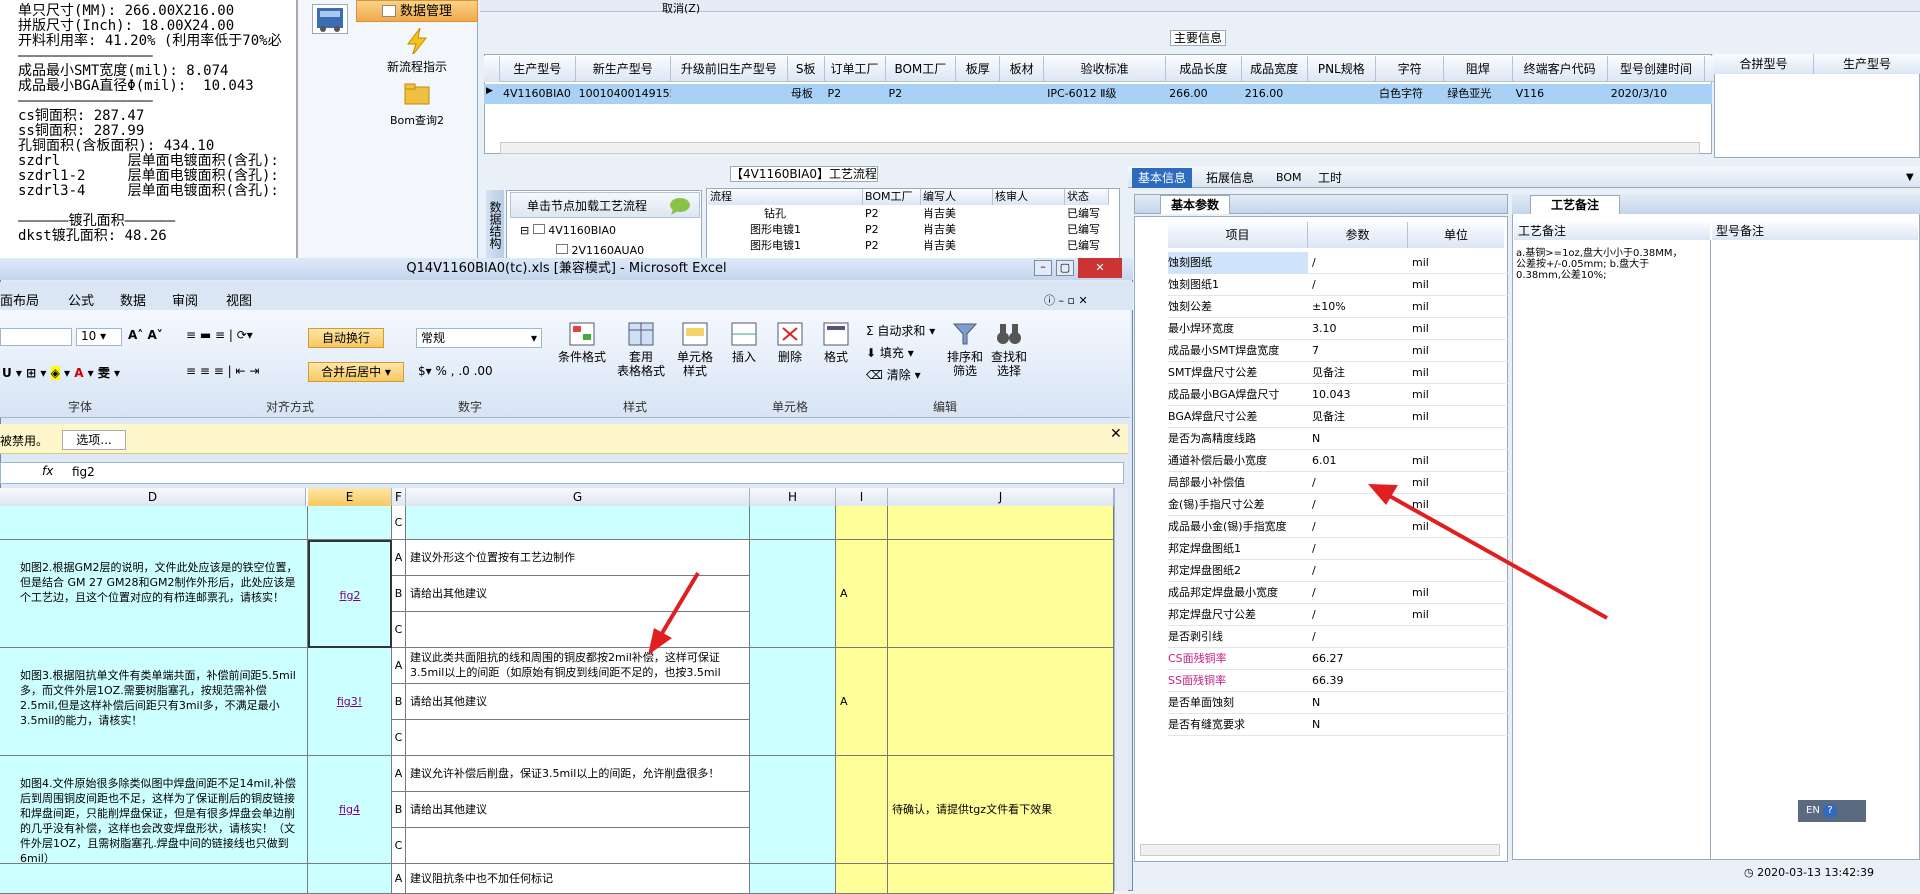  Describe the element at coordinates (1338, 505) in the screenshot. I see `param-row: 金(锡)手指尺寸公差 / mil` at that location.